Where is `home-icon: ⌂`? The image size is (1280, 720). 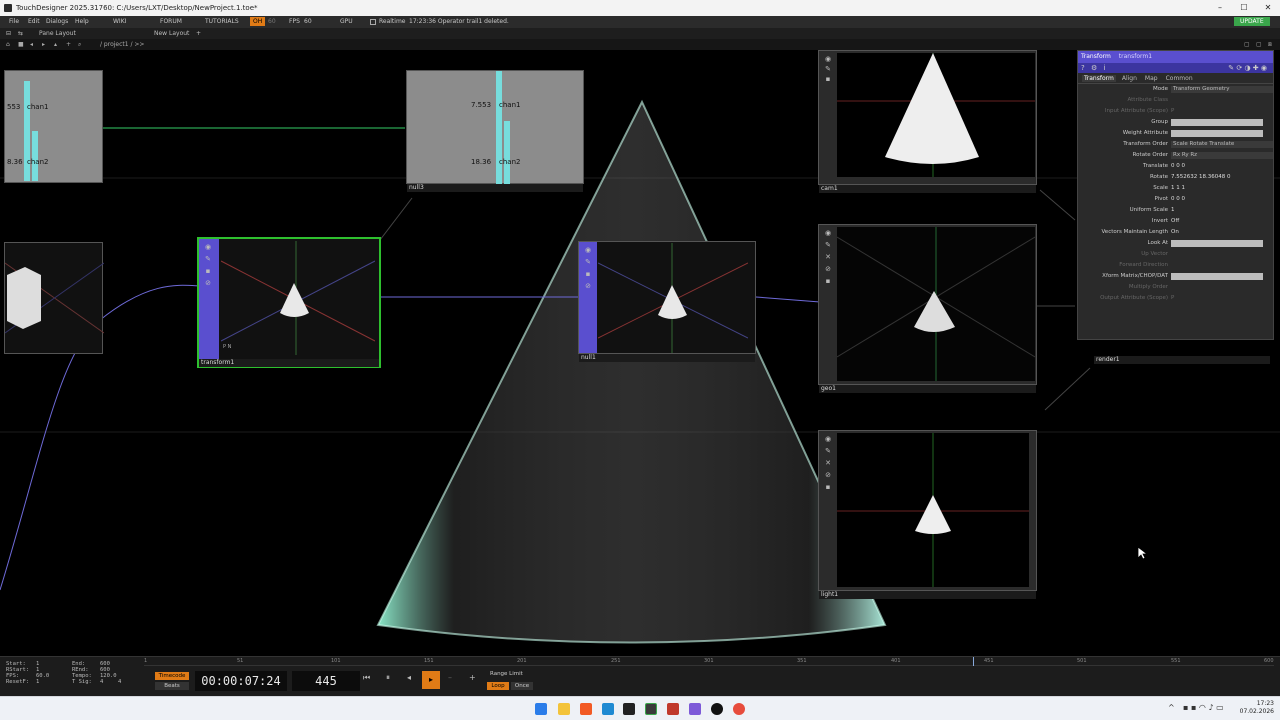
home-icon: ⌂ is located at coordinates (8, 44).